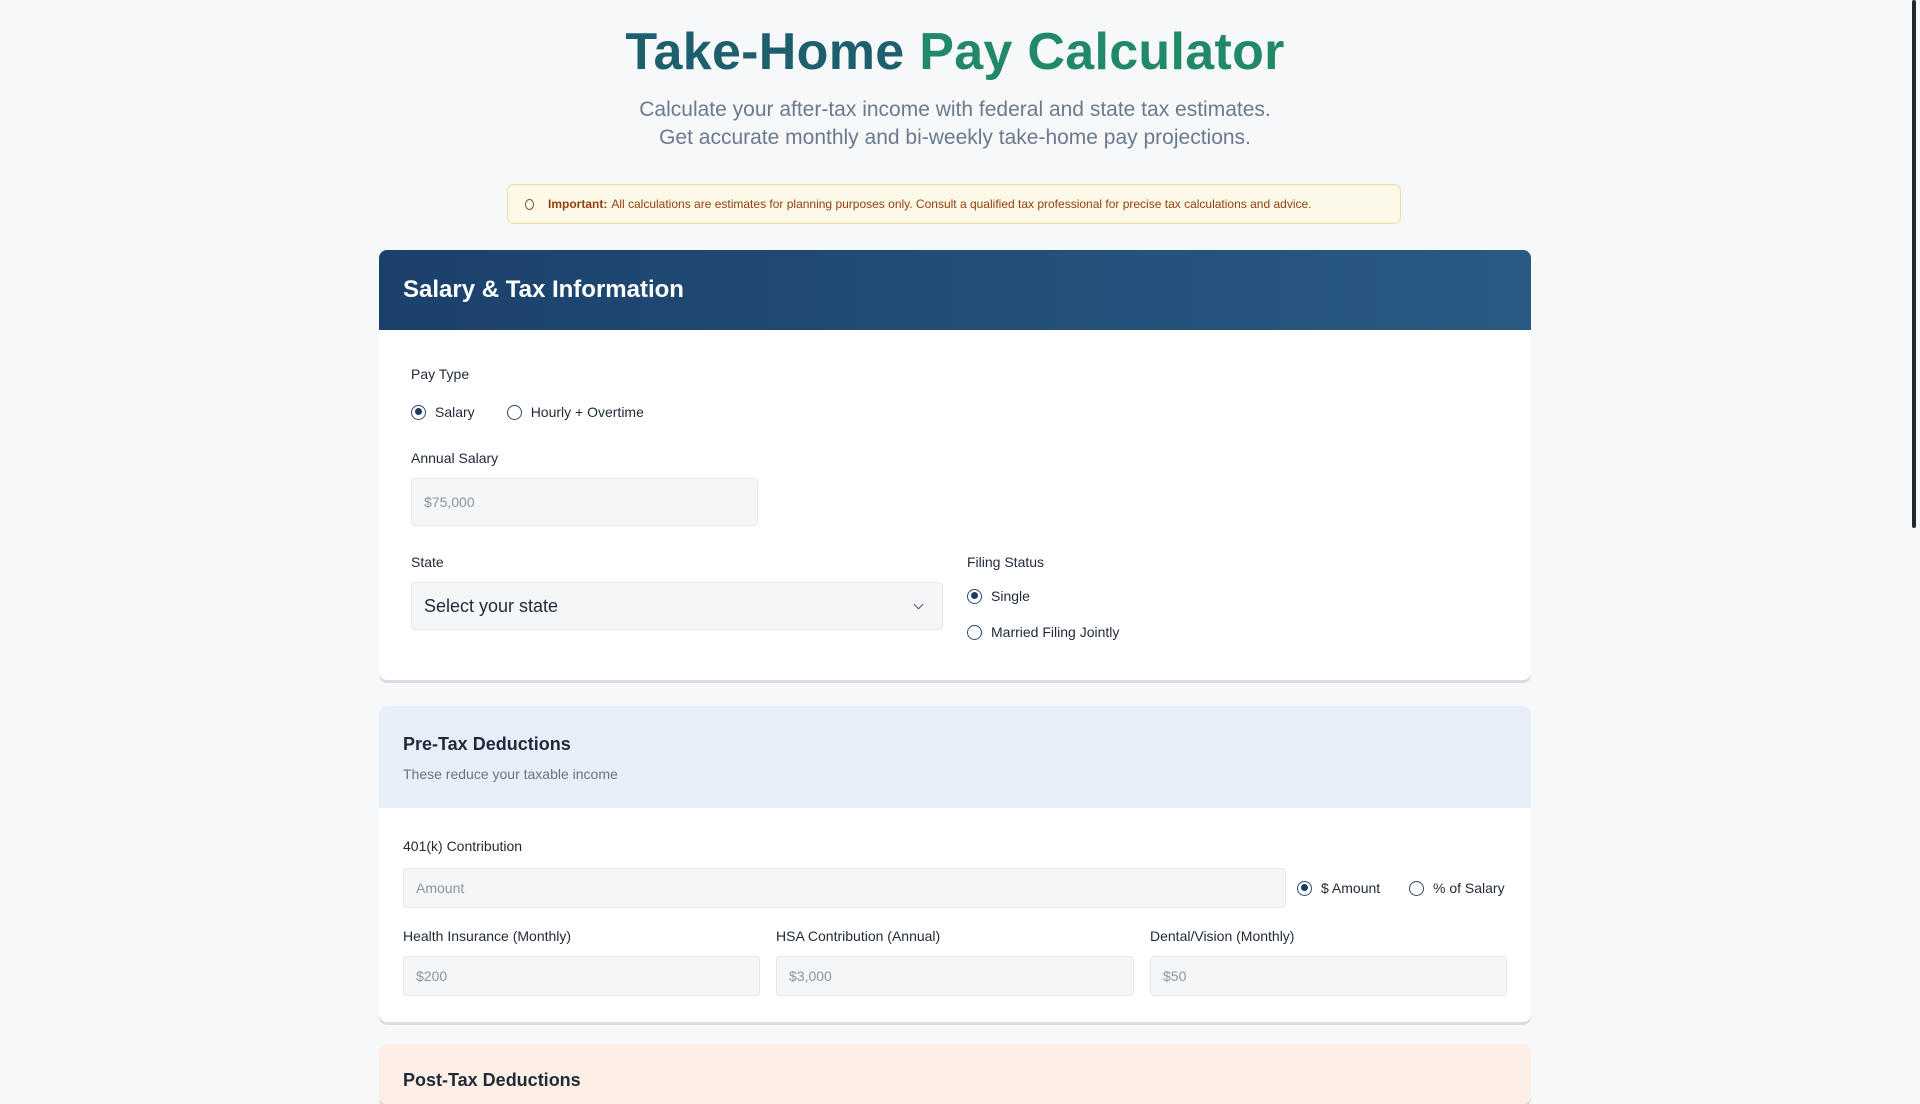  I want to click on hsa-label: HSA Contribution (Annual), so click(858, 936).